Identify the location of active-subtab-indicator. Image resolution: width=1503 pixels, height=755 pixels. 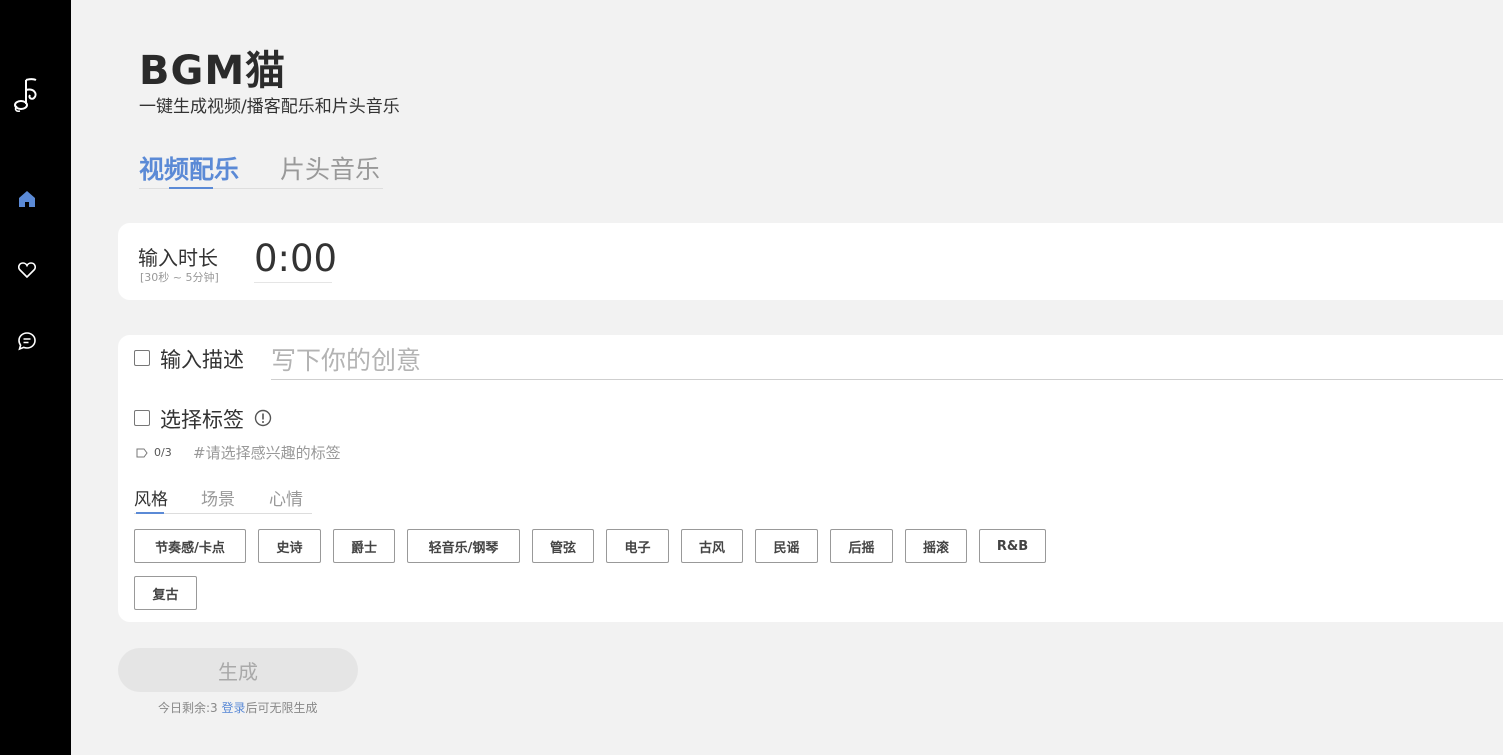
(150, 513).